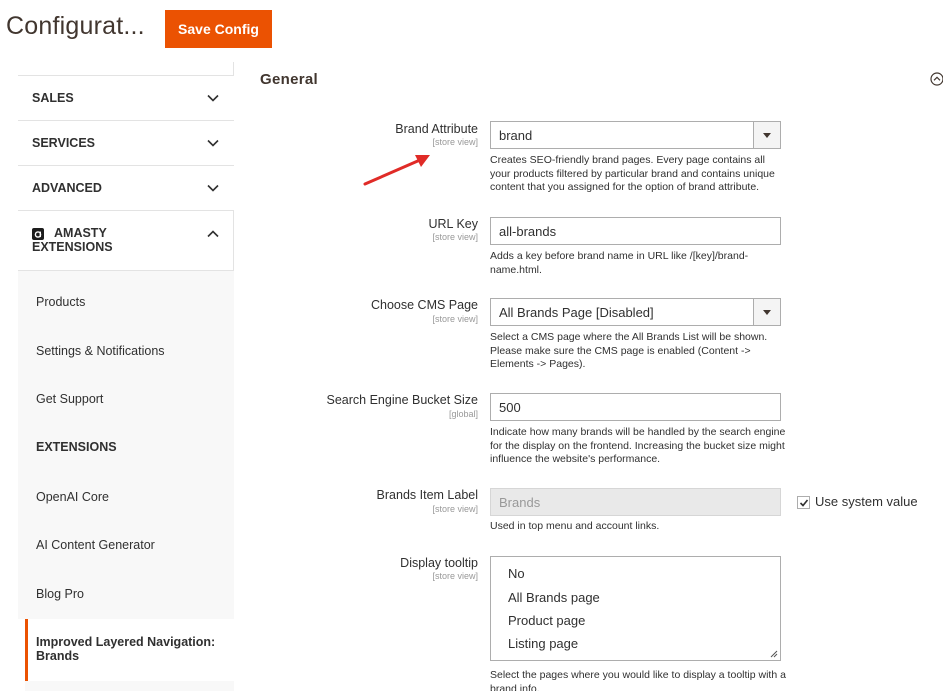  Describe the element at coordinates (126, 69) in the screenshot. I see `sidebar-divider` at that location.